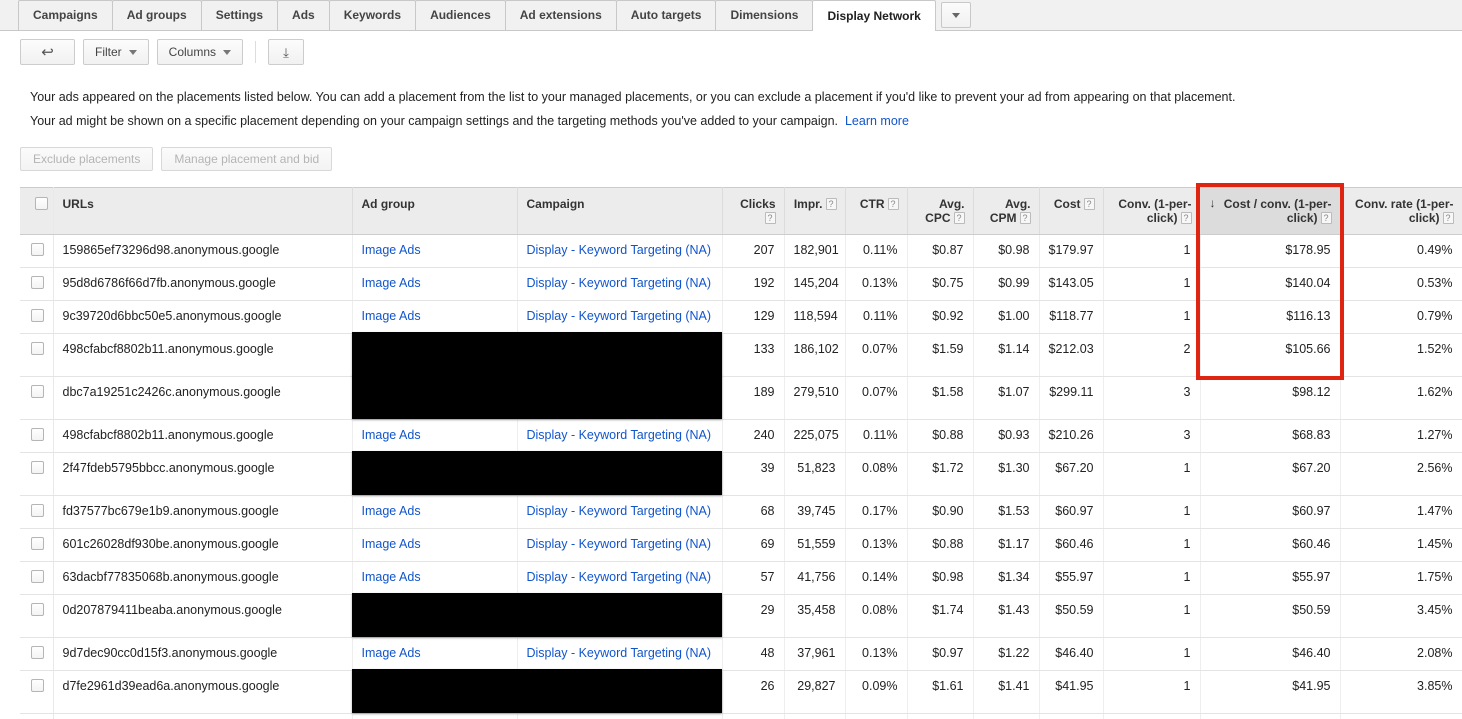 The height and width of the screenshot is (719, 1462). What do you see at coordinates (286, 52) in the screenshot?
I see `download-button: ⤓` at bounding box center [286, 52].